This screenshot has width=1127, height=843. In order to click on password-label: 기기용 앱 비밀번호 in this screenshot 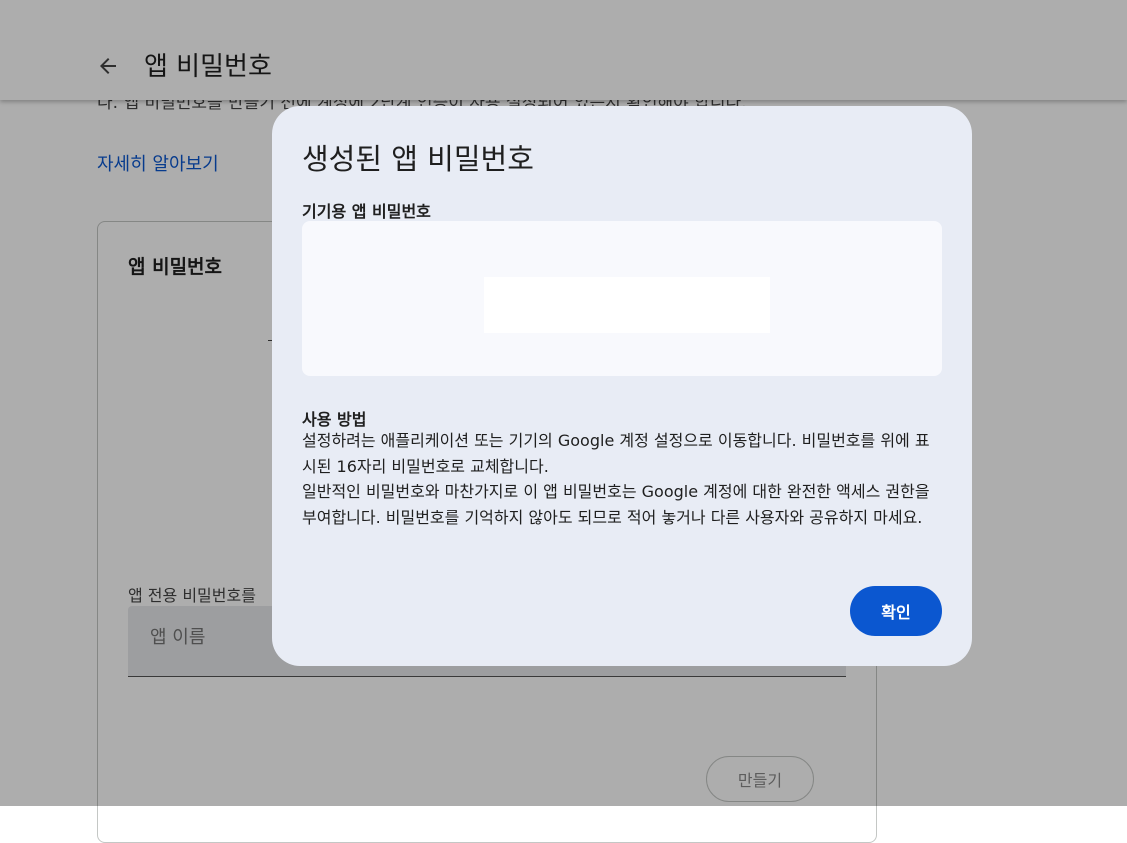, I will do `click(366, 211)`.